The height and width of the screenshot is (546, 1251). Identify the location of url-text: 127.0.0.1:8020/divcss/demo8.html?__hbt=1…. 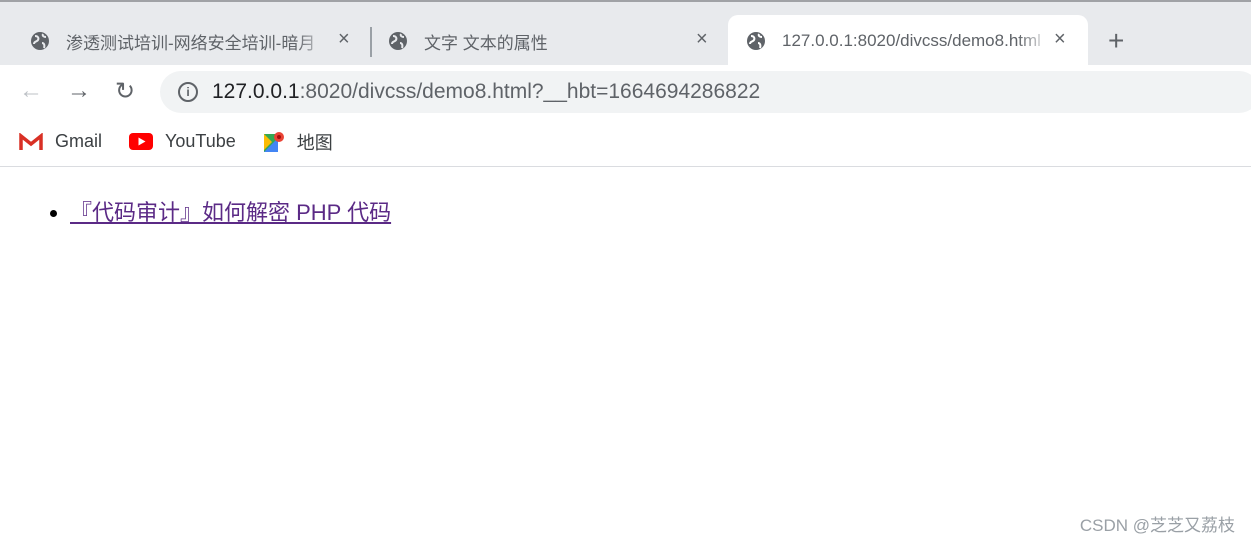
(486, 92).